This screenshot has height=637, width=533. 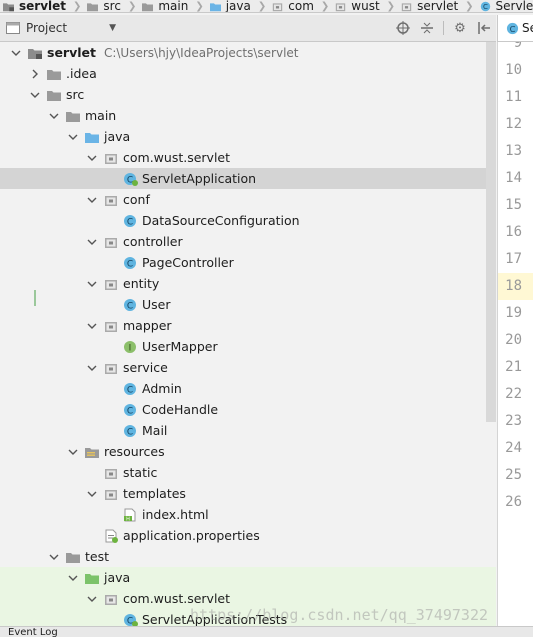 I want to click on collapse-icon, so click(x=427, y=28).